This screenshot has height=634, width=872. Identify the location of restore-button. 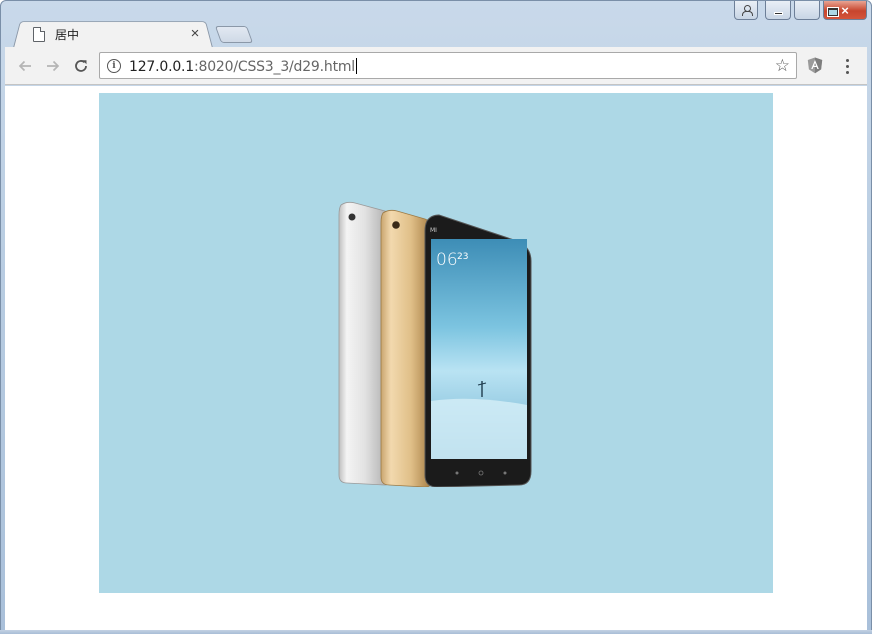
(816, 10).